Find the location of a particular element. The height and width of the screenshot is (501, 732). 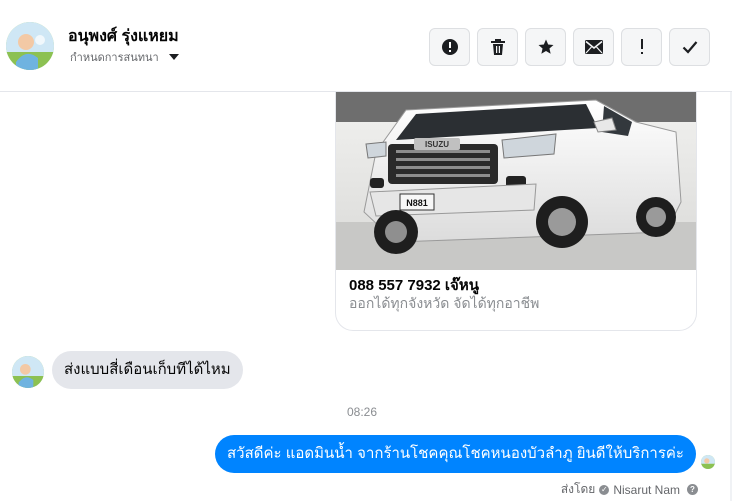

mark-unread-button is located at coordinates (593, 47).